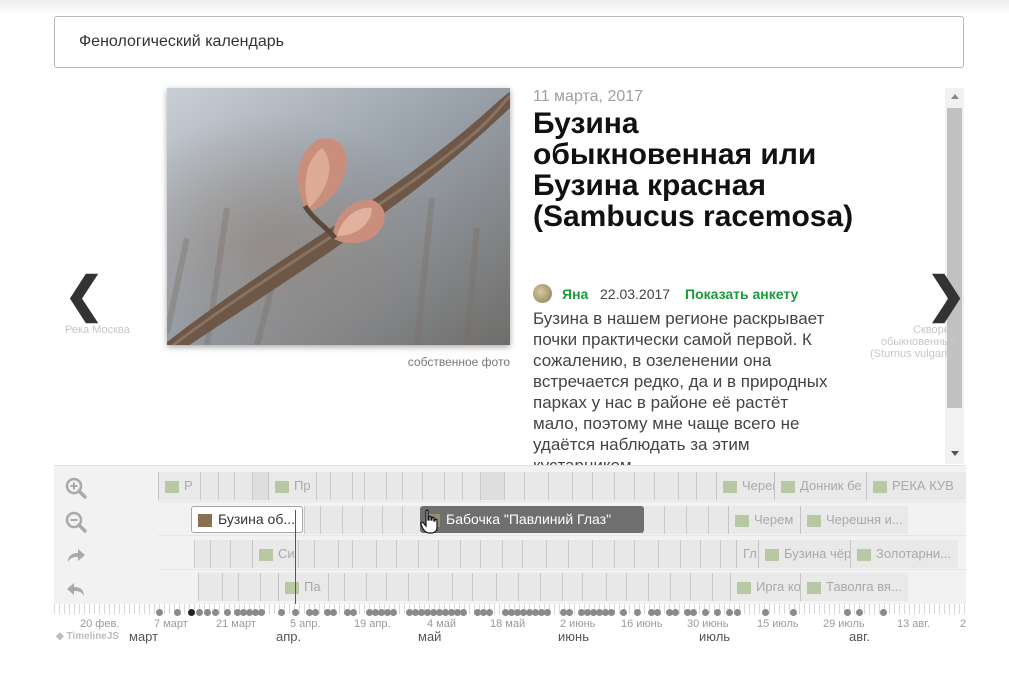 This screenshot has width=1009, height=673. Describe the element at coordinates (76, 522) in the screenshot. I see `zoom-out-icon` at that location.